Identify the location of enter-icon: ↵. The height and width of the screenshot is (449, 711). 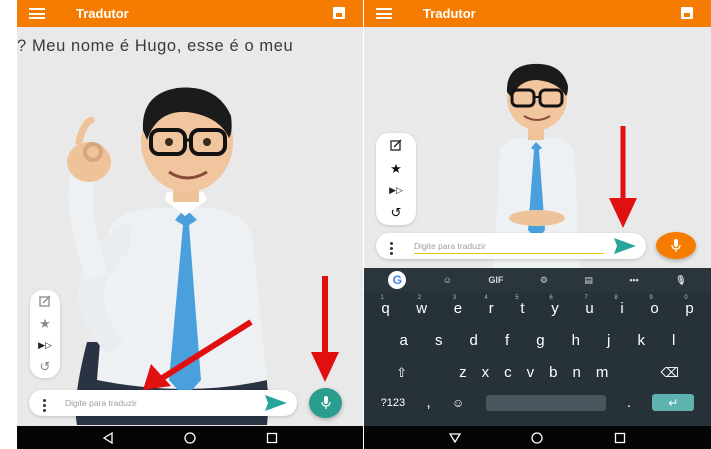
(673, 402).